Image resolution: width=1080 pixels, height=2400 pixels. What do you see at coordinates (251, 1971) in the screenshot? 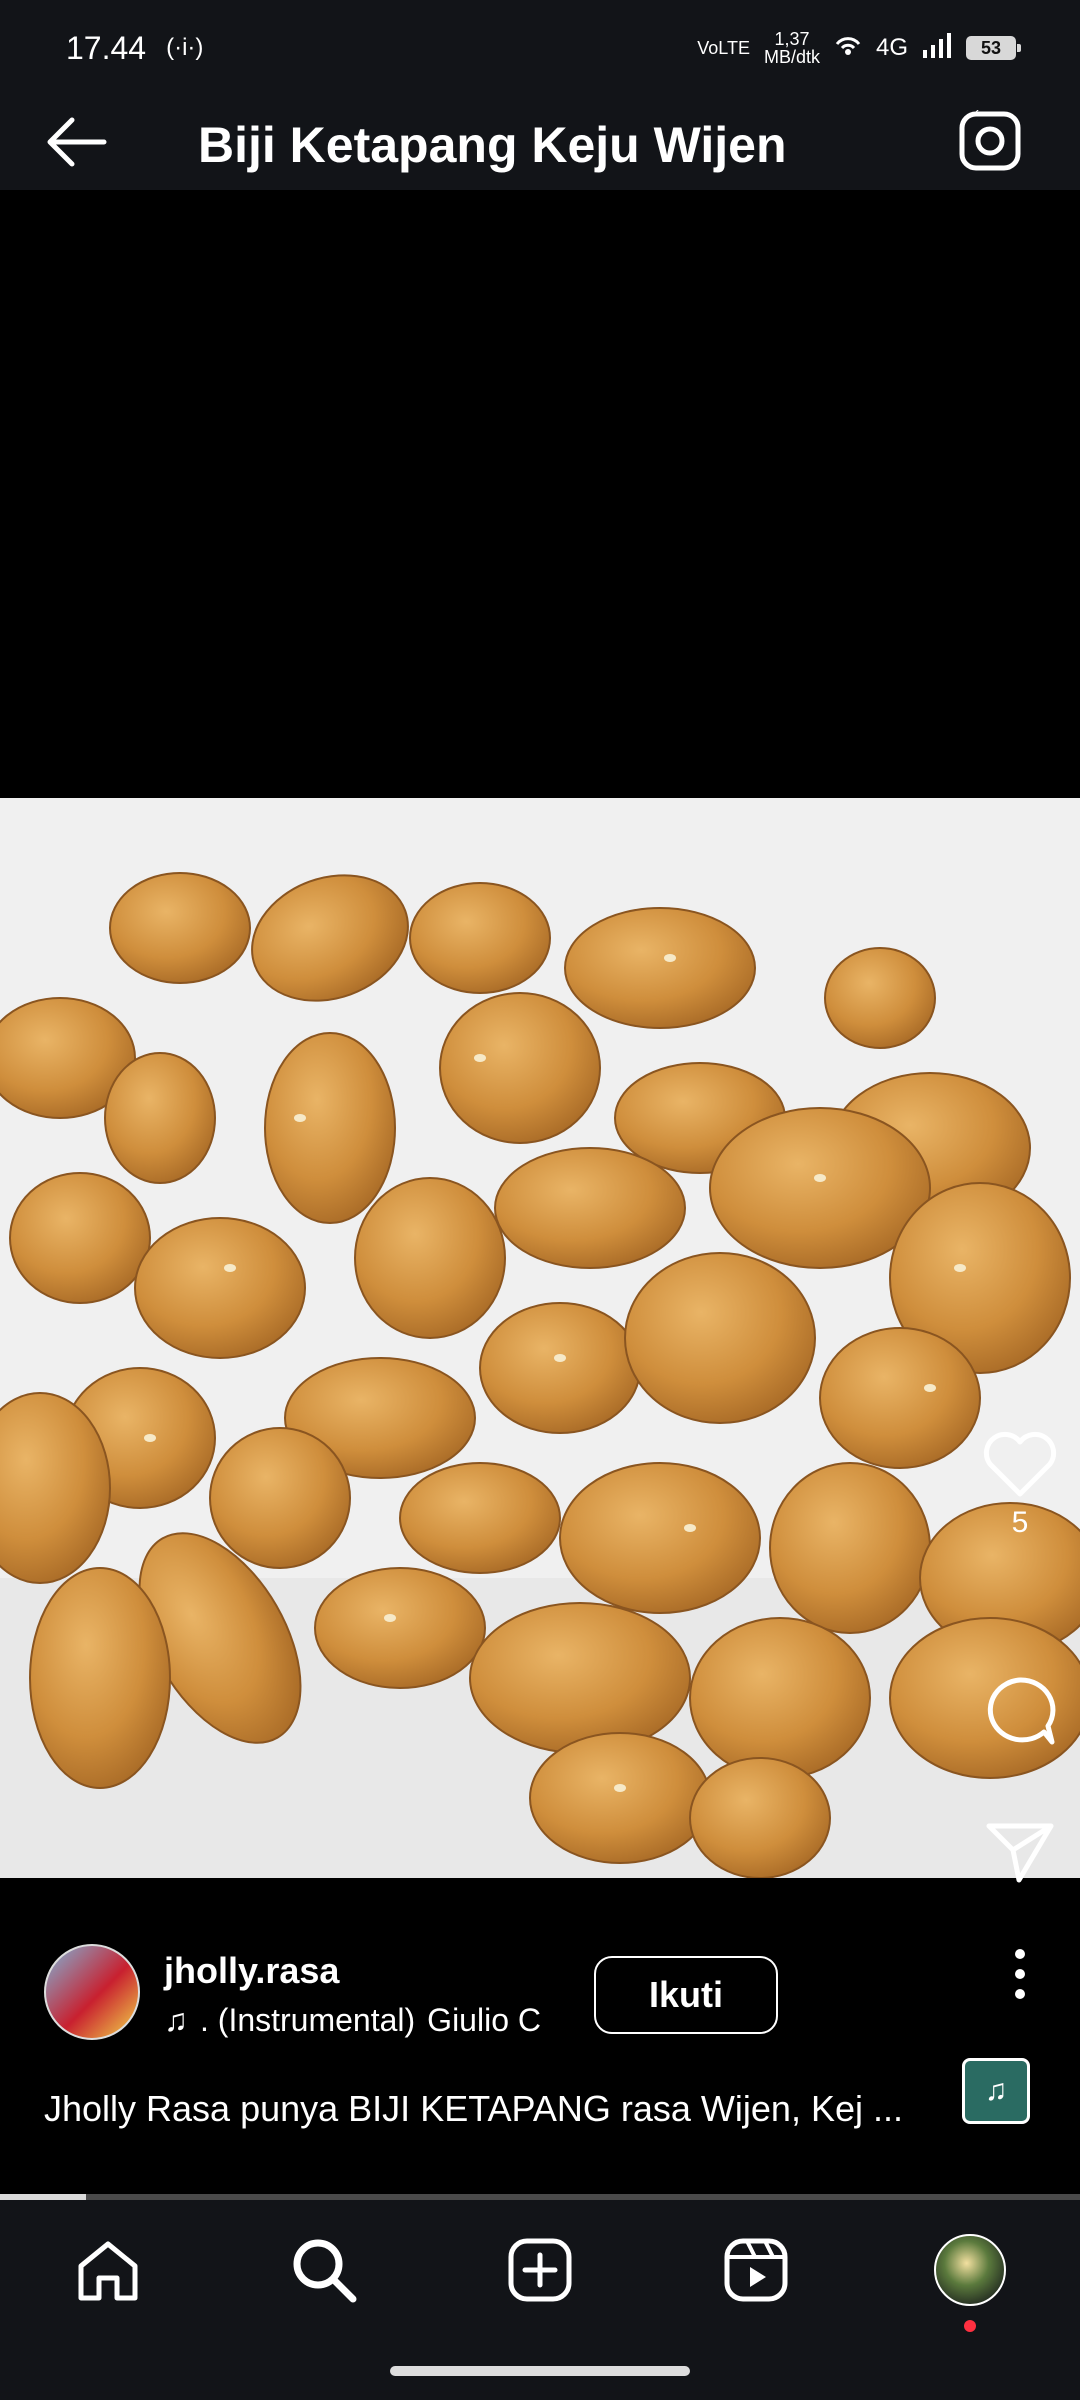
I see `creator-username: jholly.rasa` at bounding box center [251, 1971].